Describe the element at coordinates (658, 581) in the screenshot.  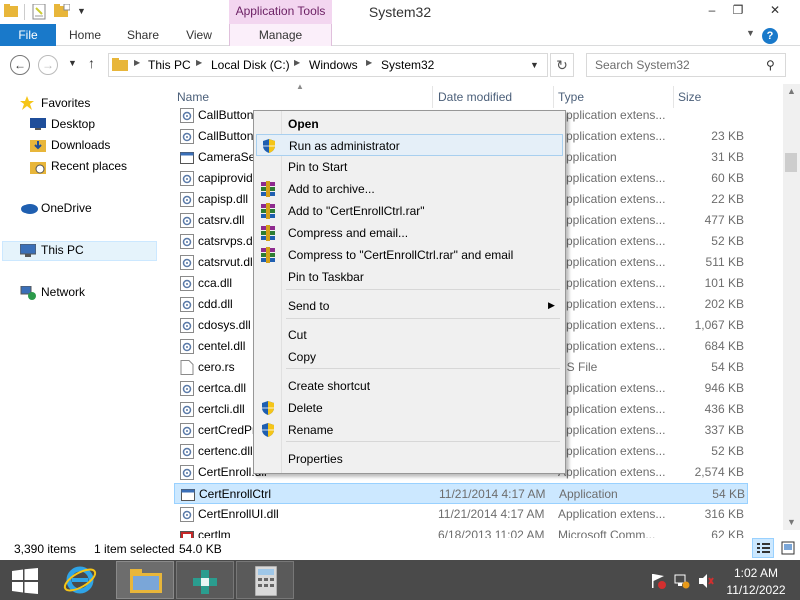
I see `action-center-flag-icon` at that location.